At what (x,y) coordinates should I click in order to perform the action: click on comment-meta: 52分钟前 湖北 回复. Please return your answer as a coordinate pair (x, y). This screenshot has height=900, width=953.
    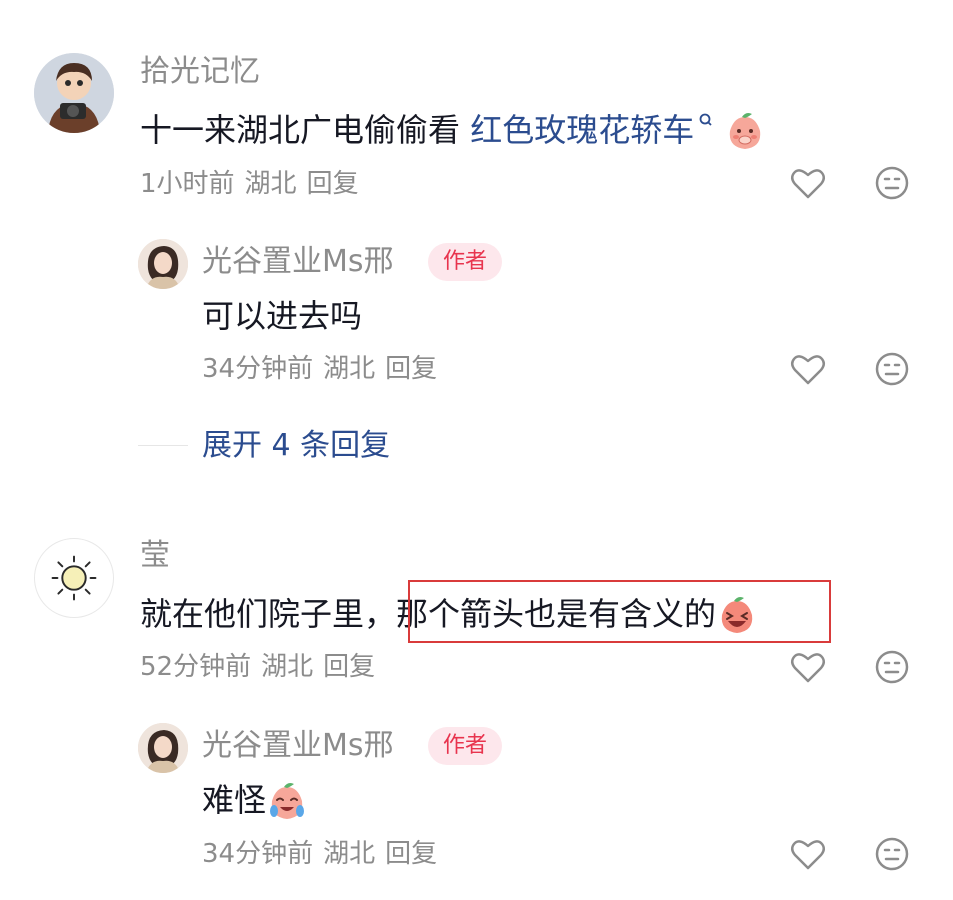
    Looking at the image, I should click on (262, 667).